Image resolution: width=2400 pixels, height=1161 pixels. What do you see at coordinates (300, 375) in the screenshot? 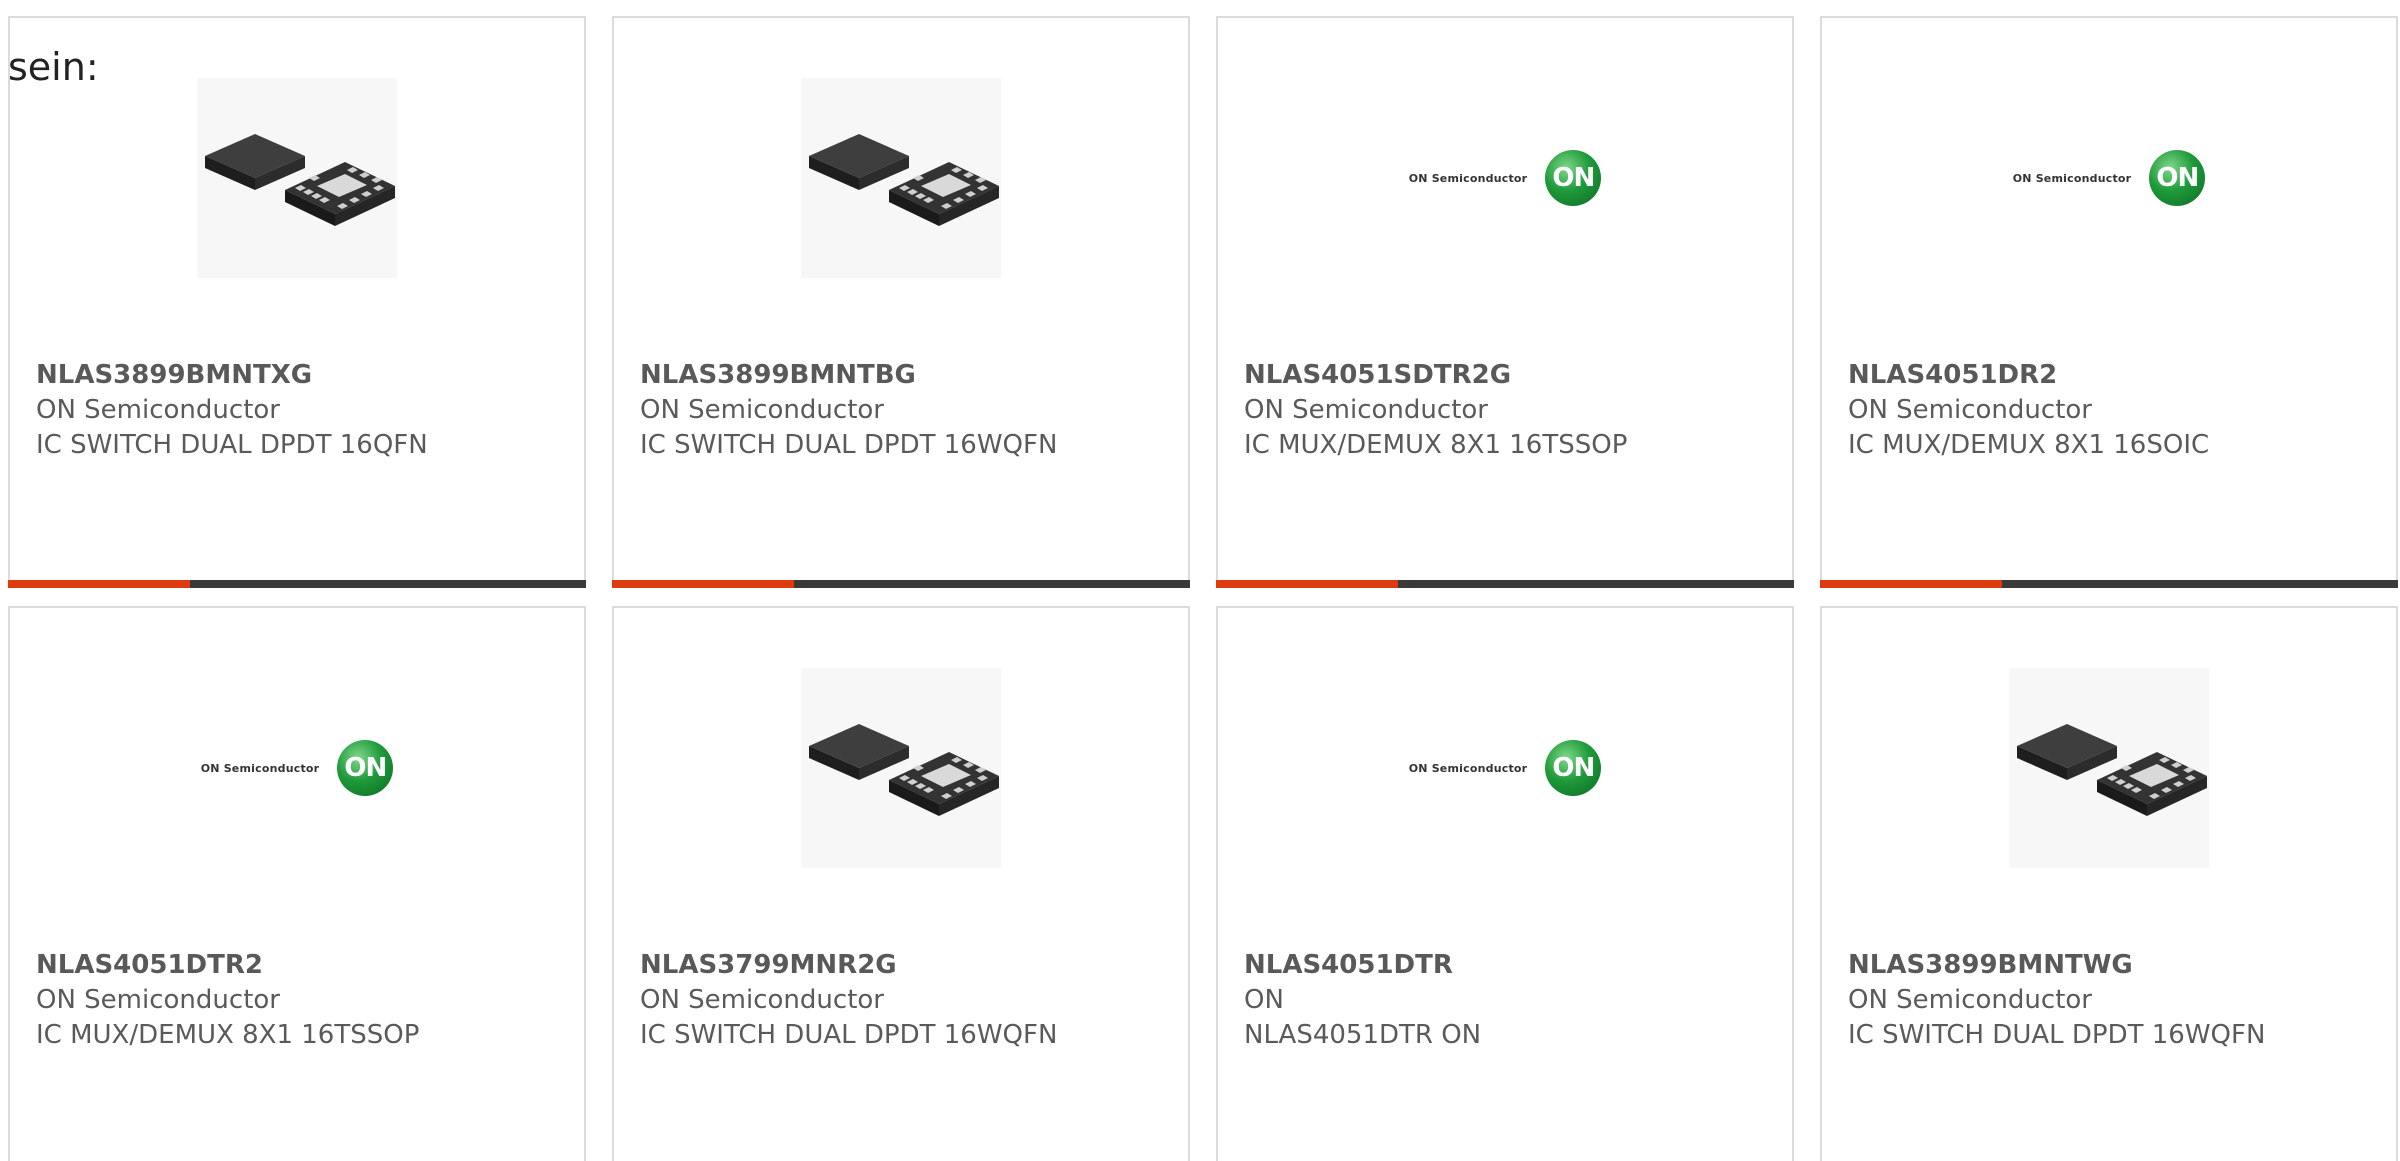
I see `part-number-link: NLAS3899BMNTXG` at bounding box center [300, 375].